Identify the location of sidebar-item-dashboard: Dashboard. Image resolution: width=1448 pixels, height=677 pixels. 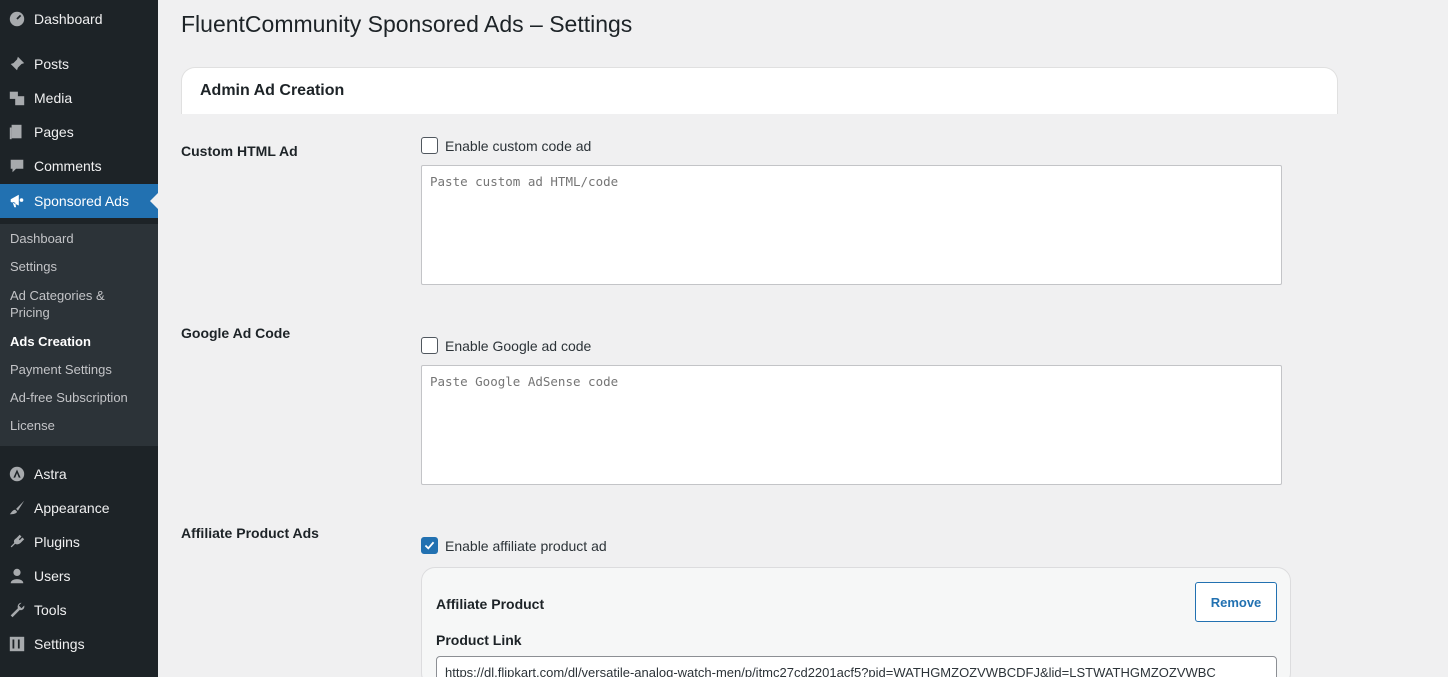
(79, 19).